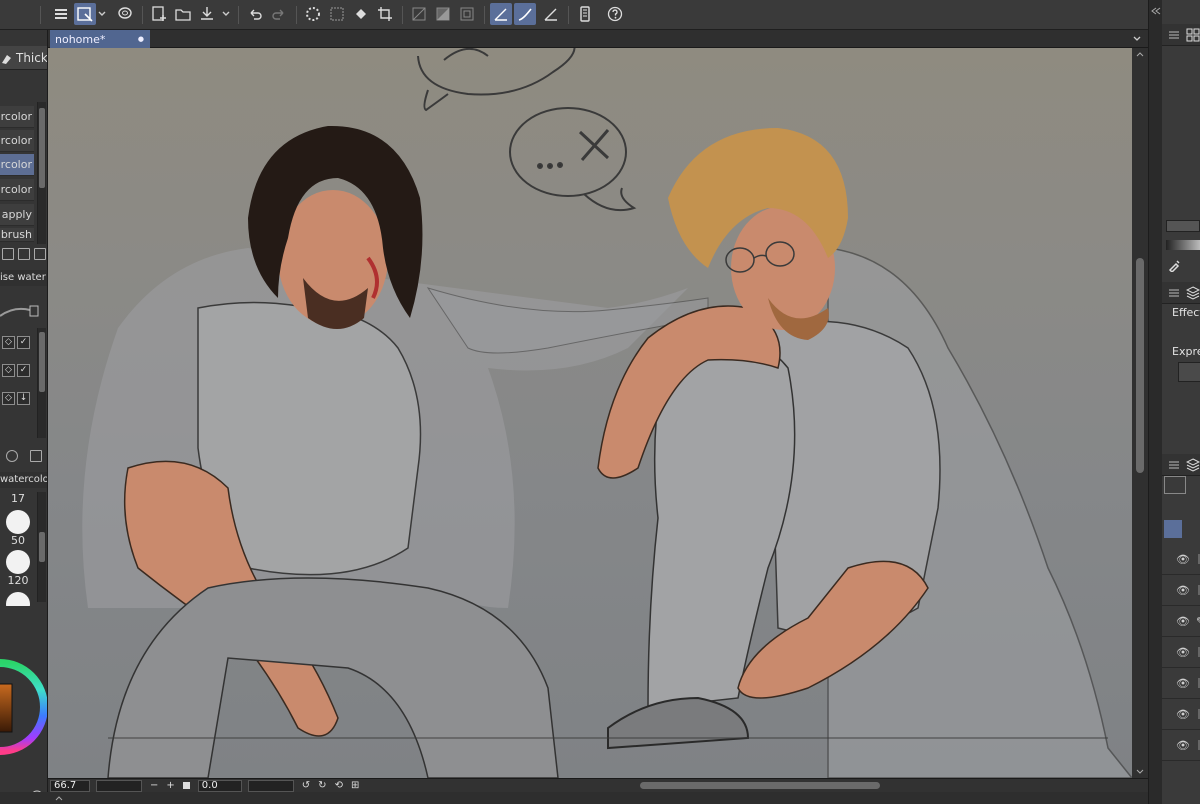  I want to click on trash-icon, so click(40, 254).